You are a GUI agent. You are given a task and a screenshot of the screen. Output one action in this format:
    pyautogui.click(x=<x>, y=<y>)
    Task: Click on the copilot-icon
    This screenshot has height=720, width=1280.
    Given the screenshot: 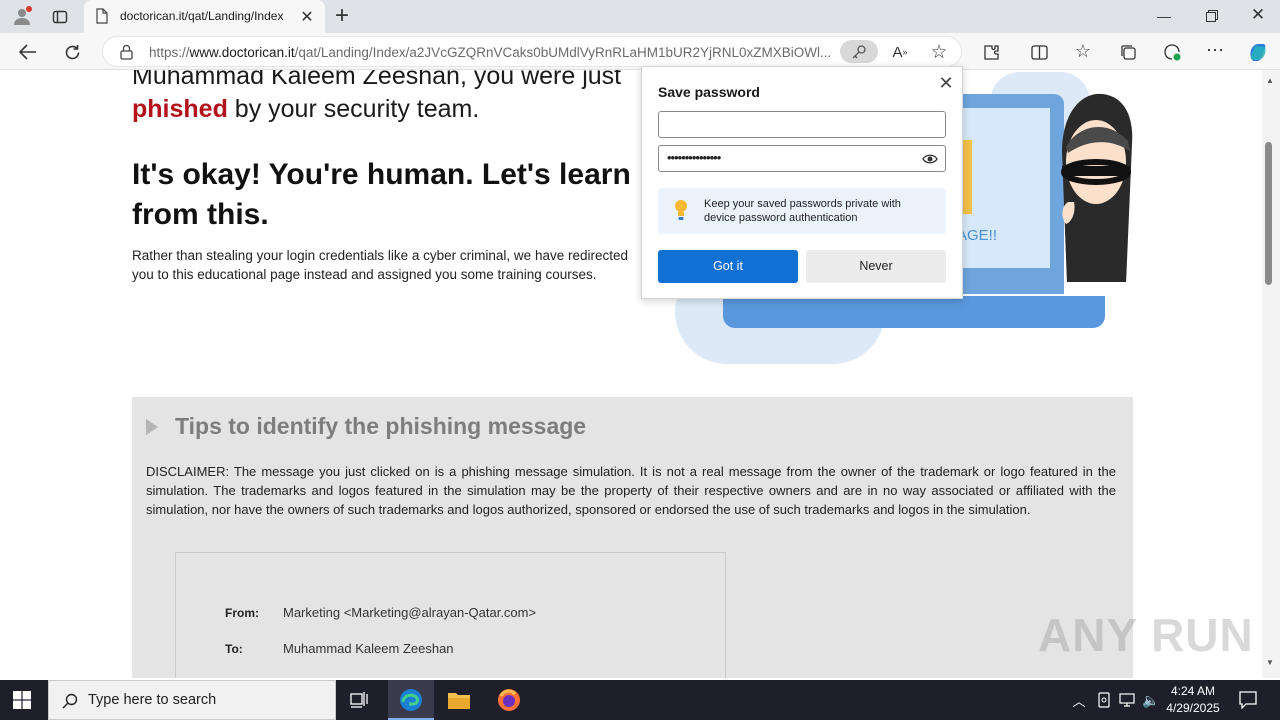 What is the action you would take?
    pyautogui.click(x=1258, y=52)
    